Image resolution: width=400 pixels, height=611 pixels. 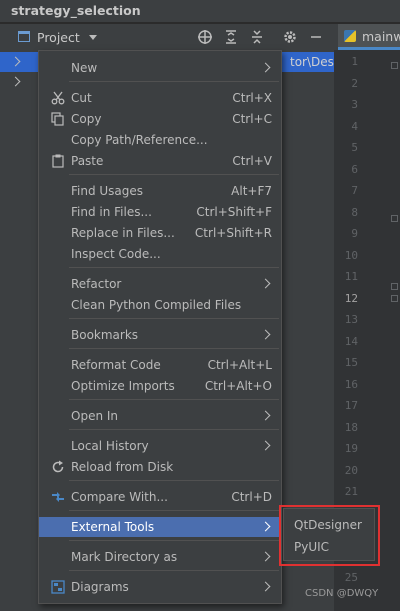 I want to click on menu-item-refactor: Refactor, so click(x=160, y=284).